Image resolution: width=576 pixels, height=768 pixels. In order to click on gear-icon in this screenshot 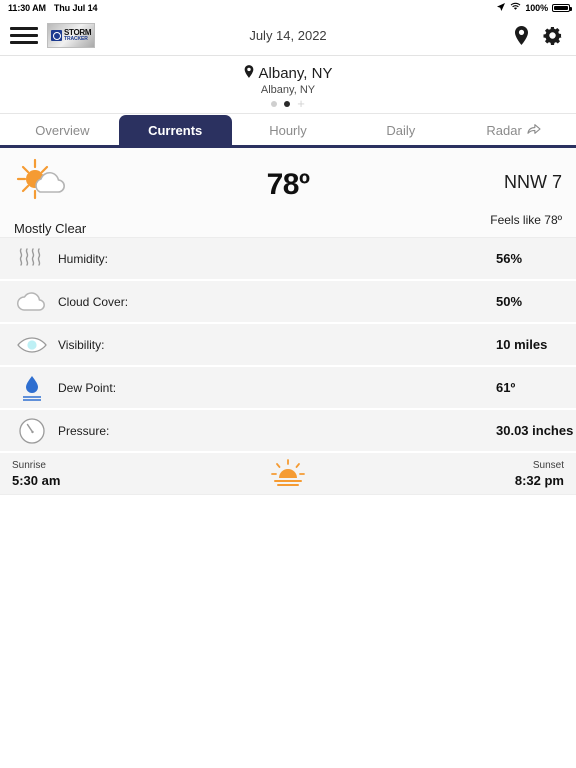, I will do `click(552, 35)`.